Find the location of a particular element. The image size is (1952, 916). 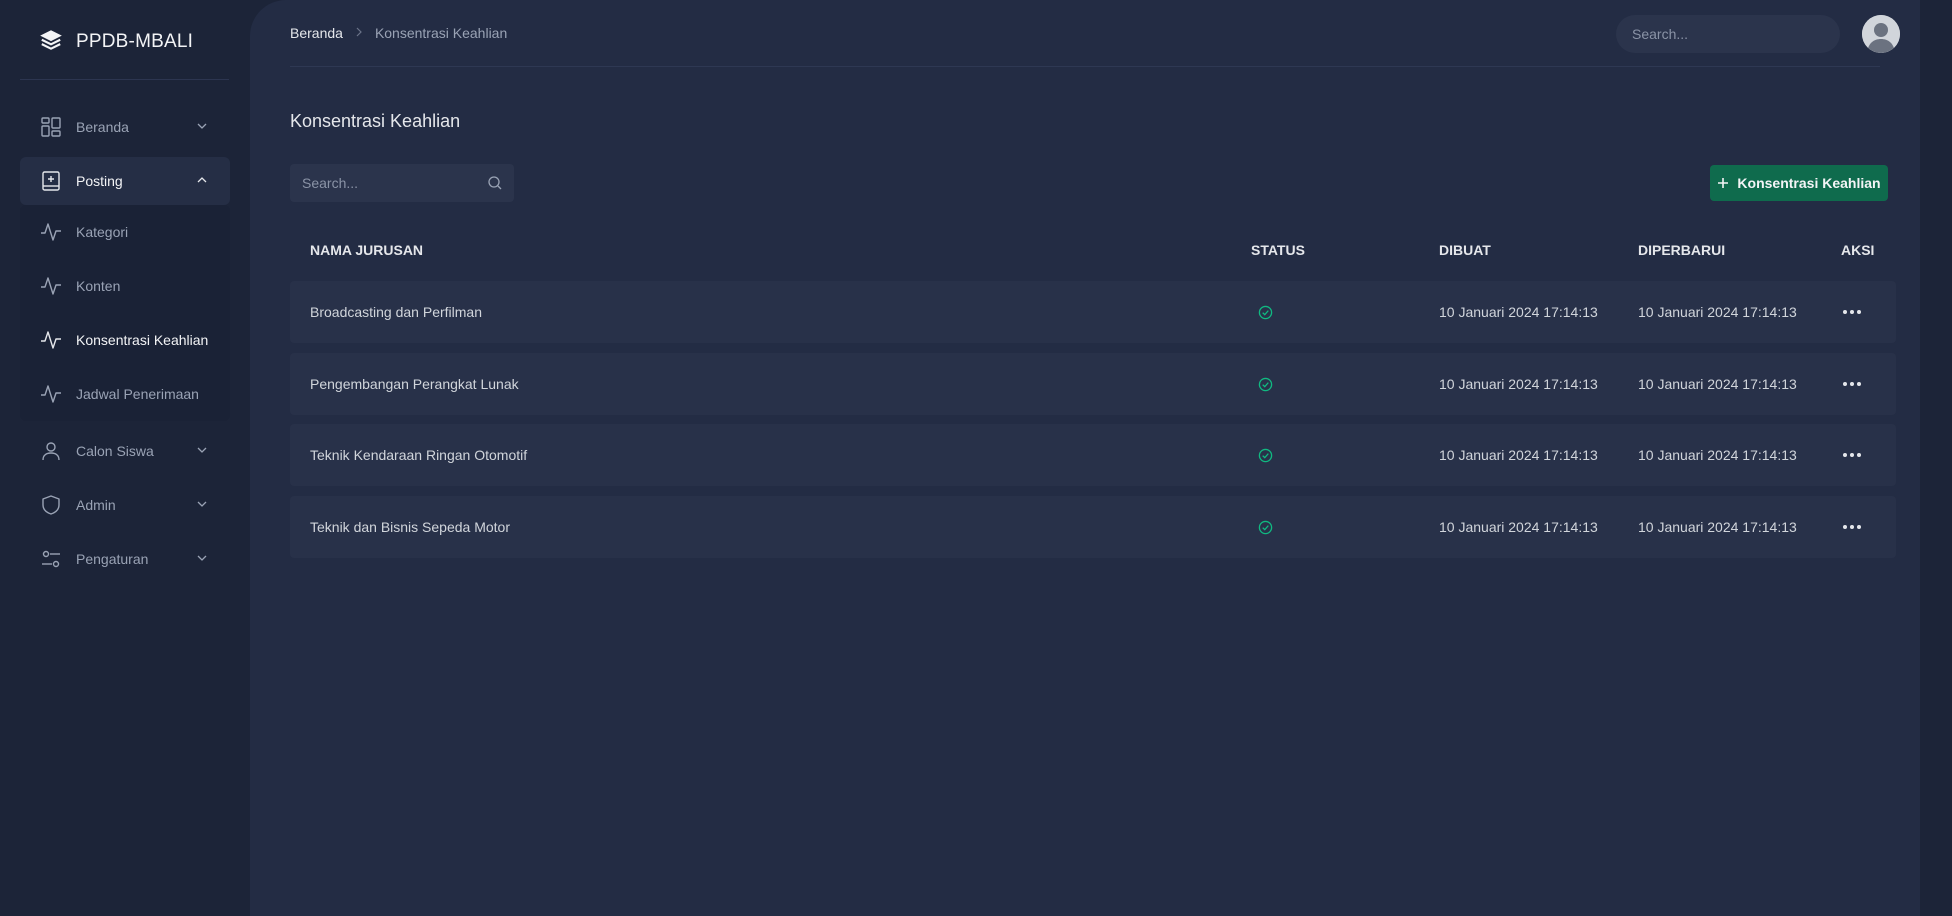

table-search-input is located at coordinates (380, 183).